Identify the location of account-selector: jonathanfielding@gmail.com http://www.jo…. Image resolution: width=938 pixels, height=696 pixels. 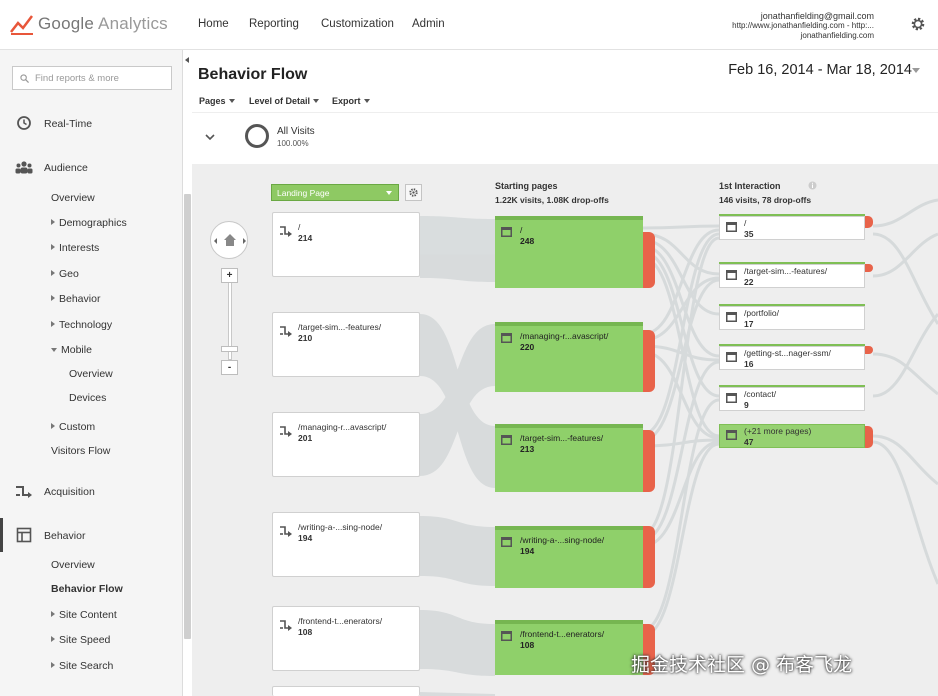
(803, 26).